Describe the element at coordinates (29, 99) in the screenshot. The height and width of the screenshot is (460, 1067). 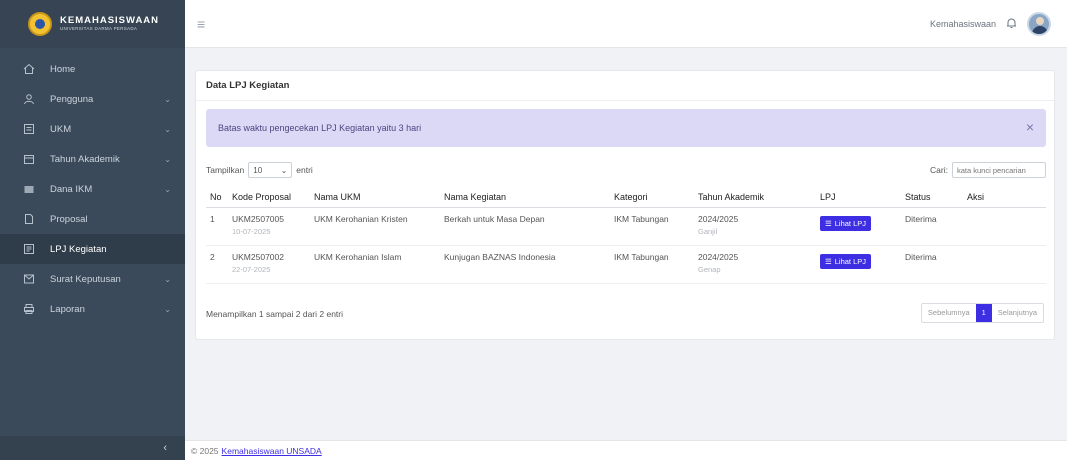
I see `user-icon` at that location.